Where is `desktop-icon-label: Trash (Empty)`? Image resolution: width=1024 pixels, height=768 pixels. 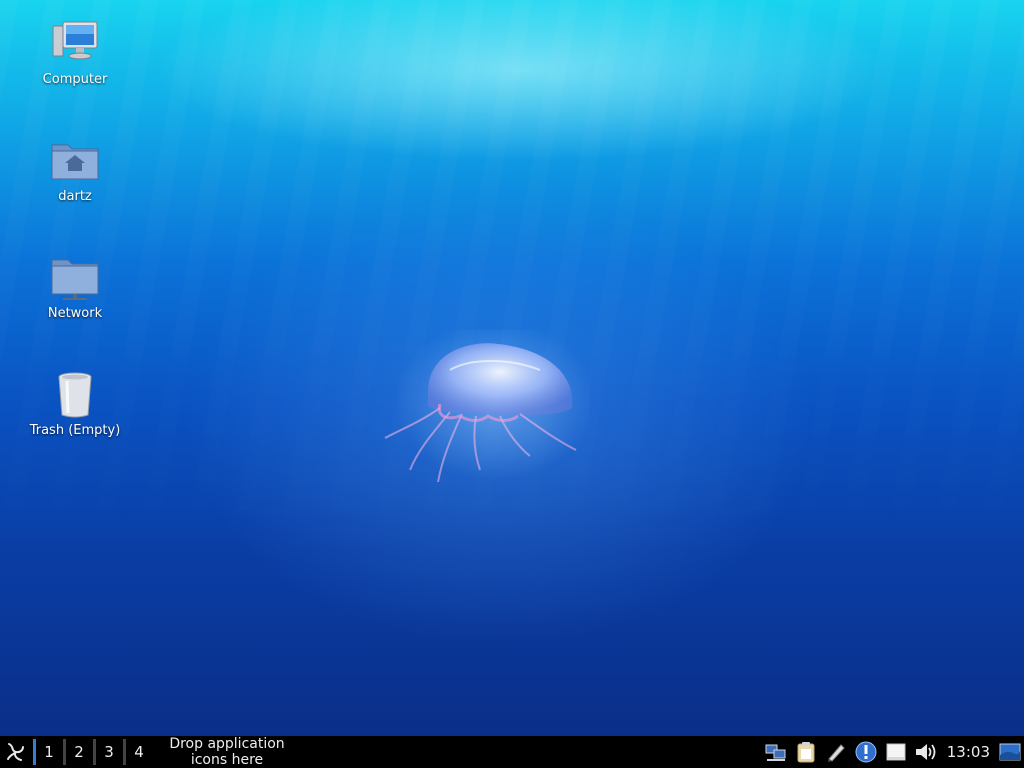
desktop-icon-label: Trash (Empty) is located at coordinates (75, 430).